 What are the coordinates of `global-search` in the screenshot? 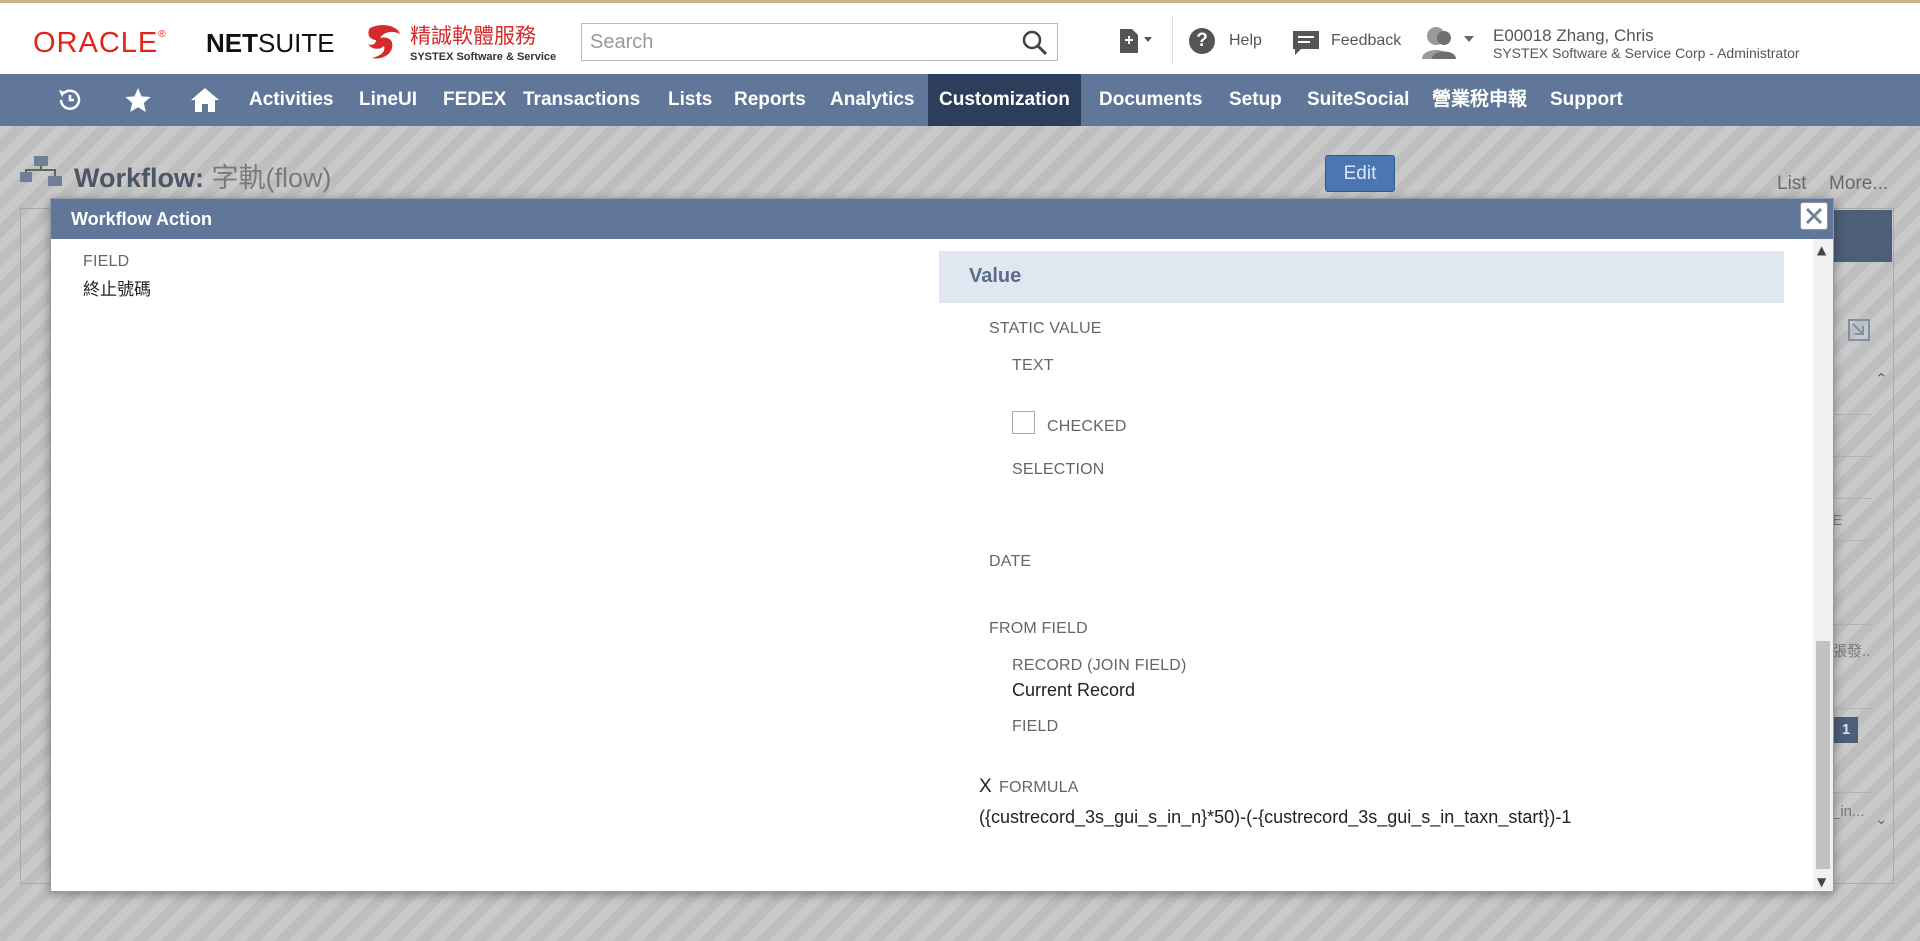 It's located at (819, 42).